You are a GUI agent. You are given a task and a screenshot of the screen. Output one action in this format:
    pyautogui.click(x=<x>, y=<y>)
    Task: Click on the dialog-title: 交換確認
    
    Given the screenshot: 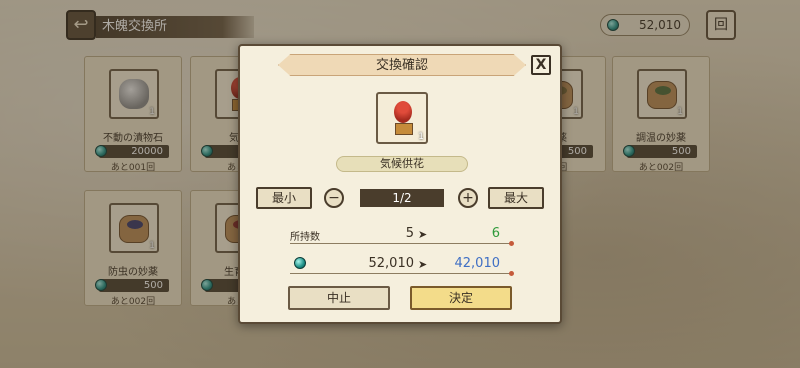 What is the action you would take?
    pyautogui.click(x=402, y=65)
    